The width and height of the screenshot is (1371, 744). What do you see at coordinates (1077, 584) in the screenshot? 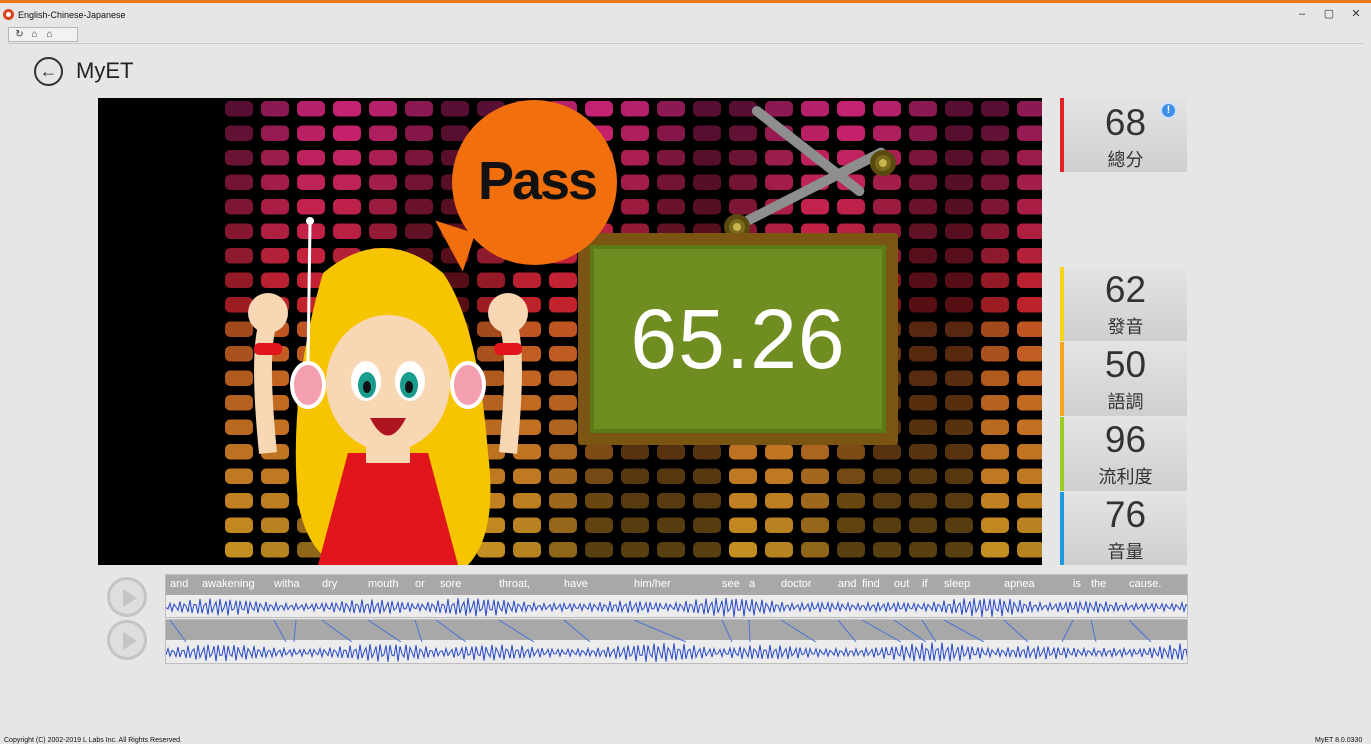
I see `transcript-word: is` at bounding box center [1077, 584].